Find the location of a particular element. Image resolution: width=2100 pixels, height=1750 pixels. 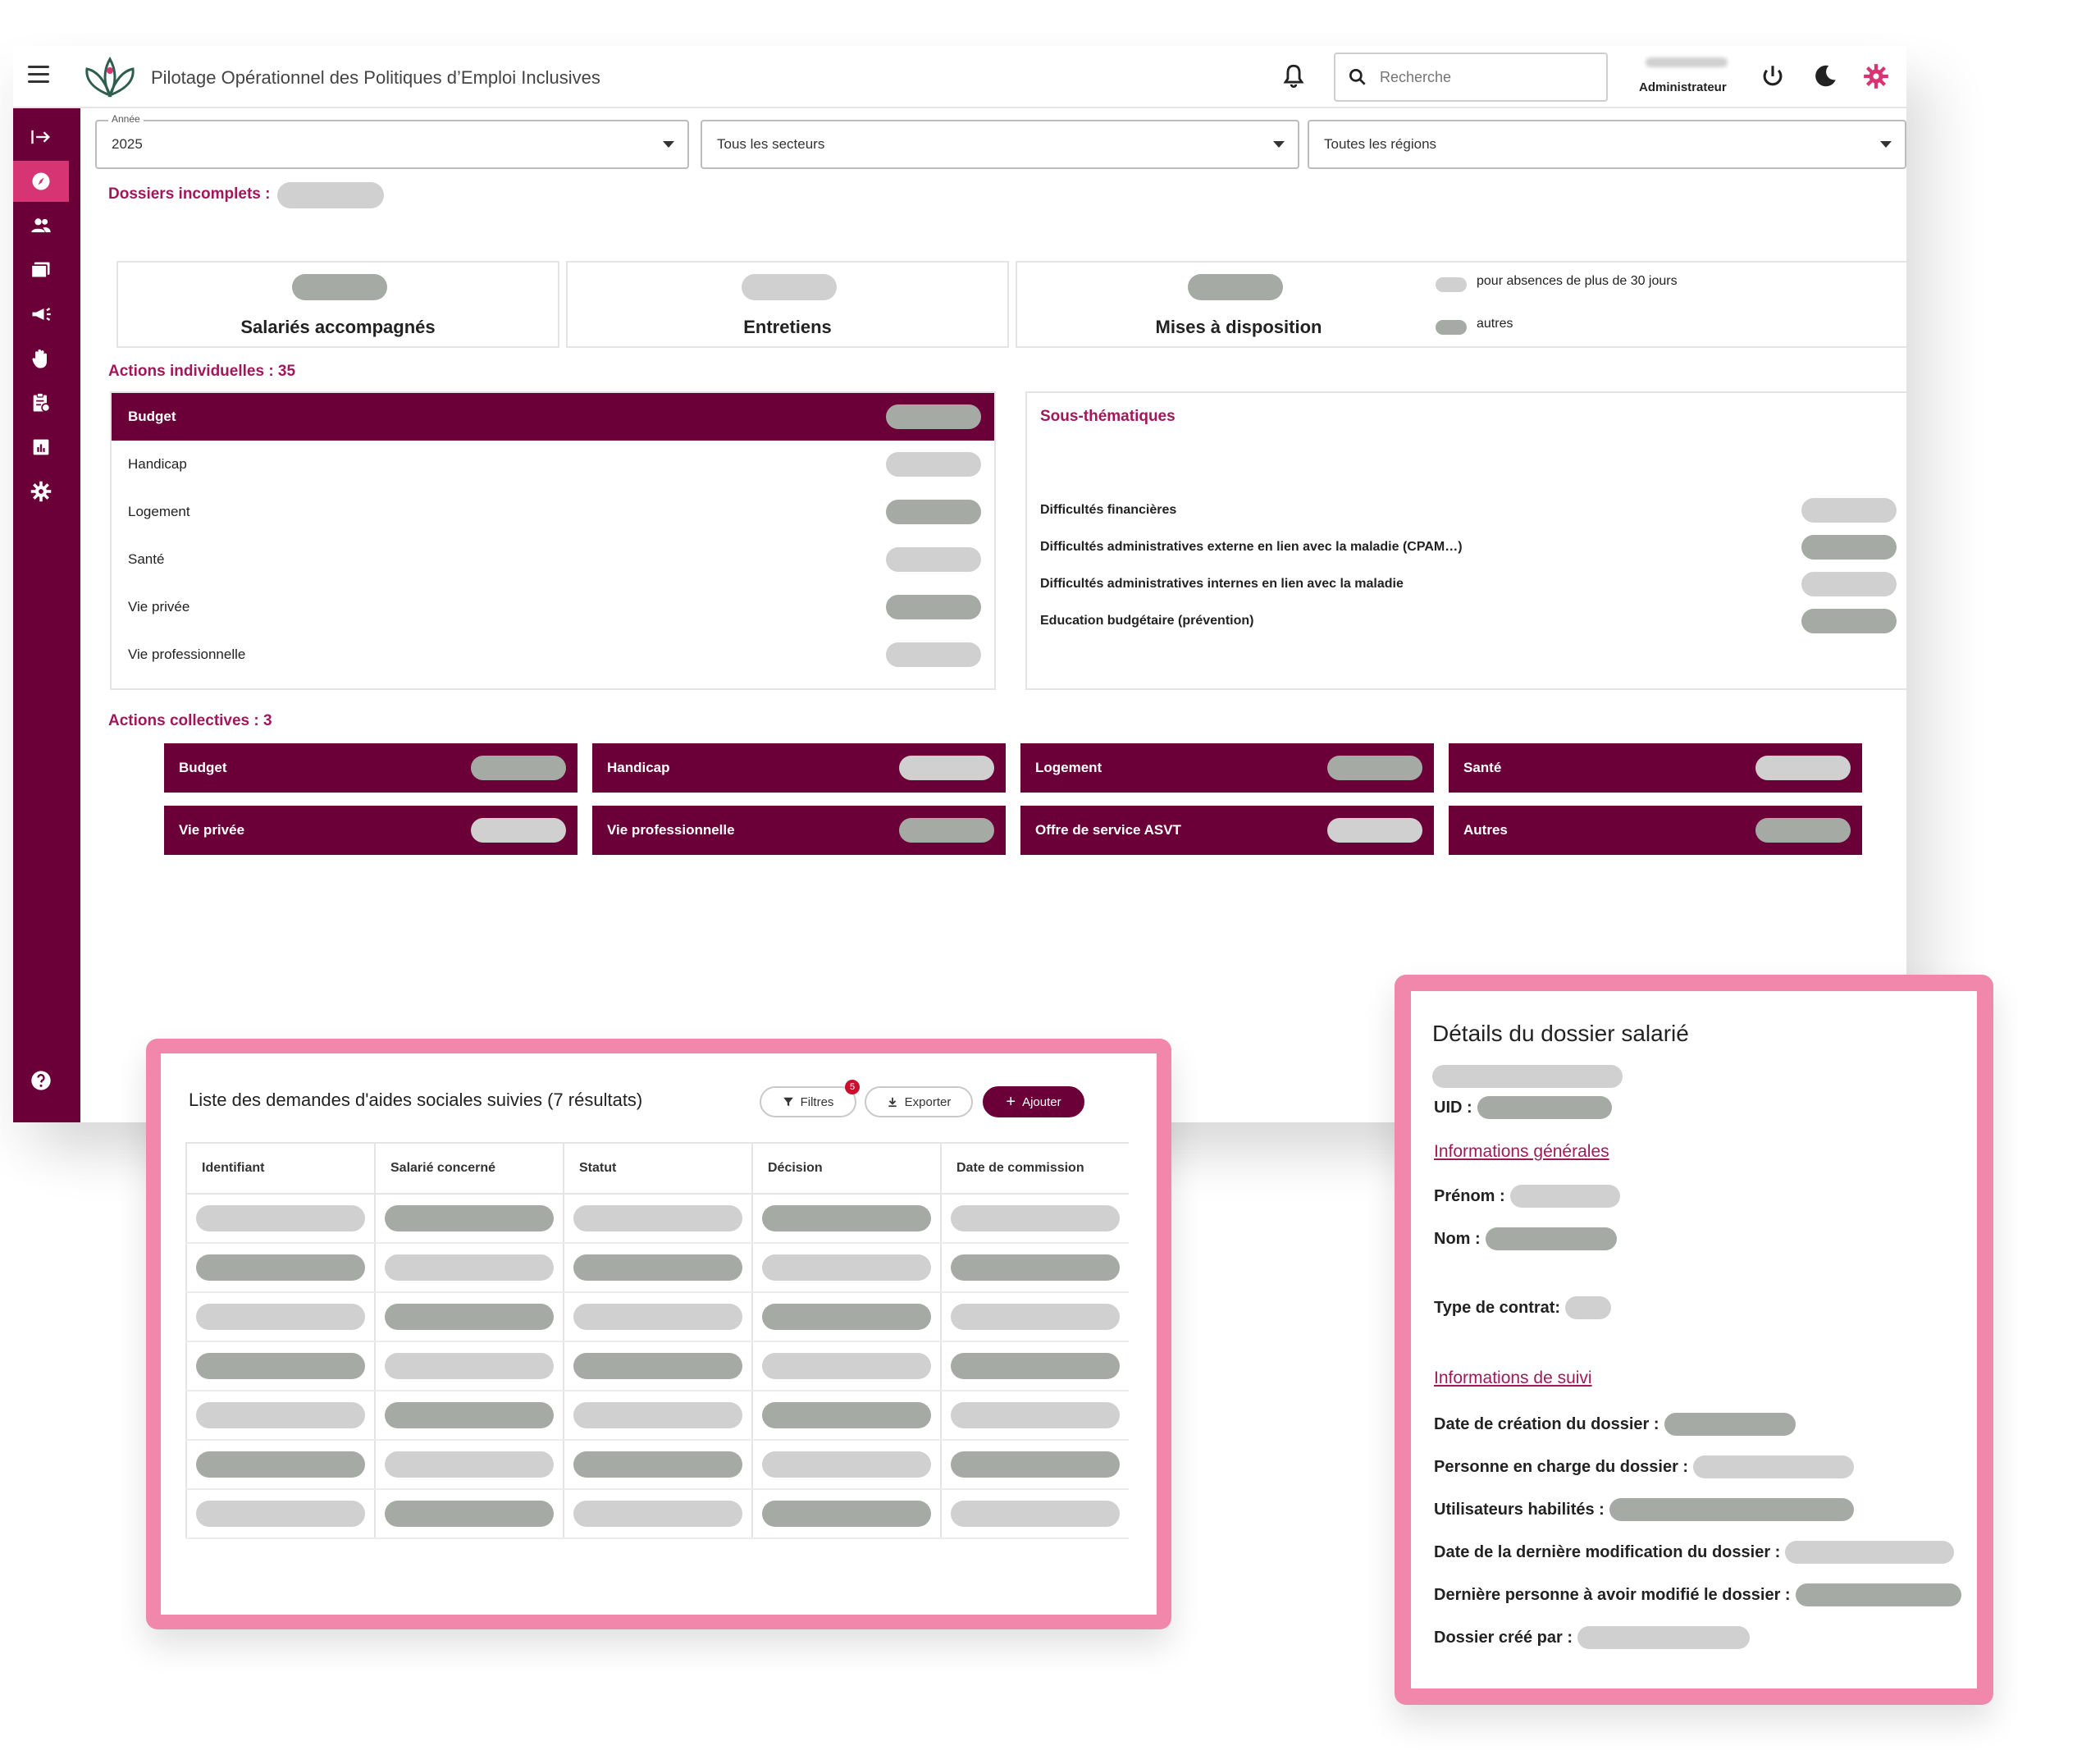

collective-card: Autres is located at coordinates (1655, 830).